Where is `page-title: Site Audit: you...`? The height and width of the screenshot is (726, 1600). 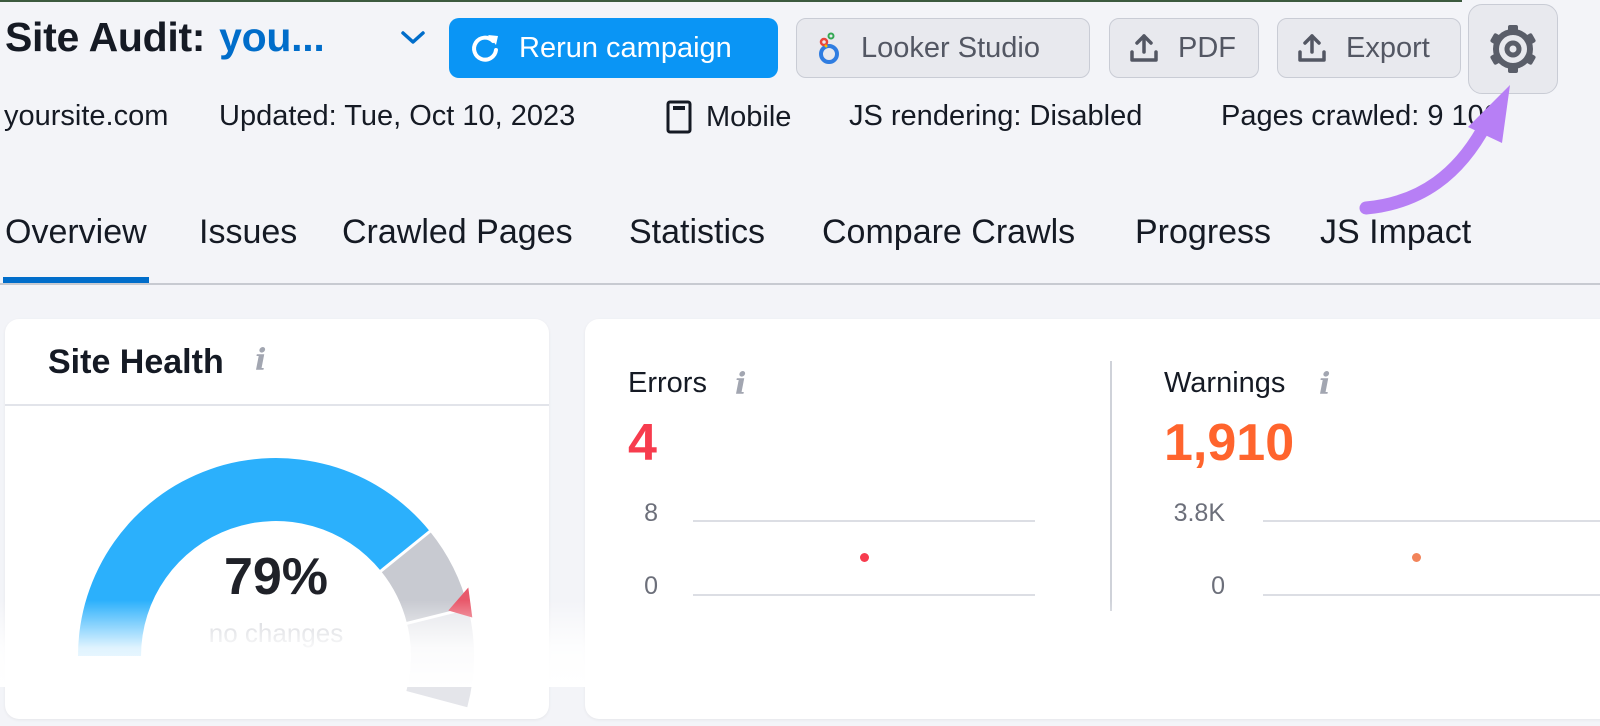 page-title: Site Audit: you... is located at coordinates (165, 37).